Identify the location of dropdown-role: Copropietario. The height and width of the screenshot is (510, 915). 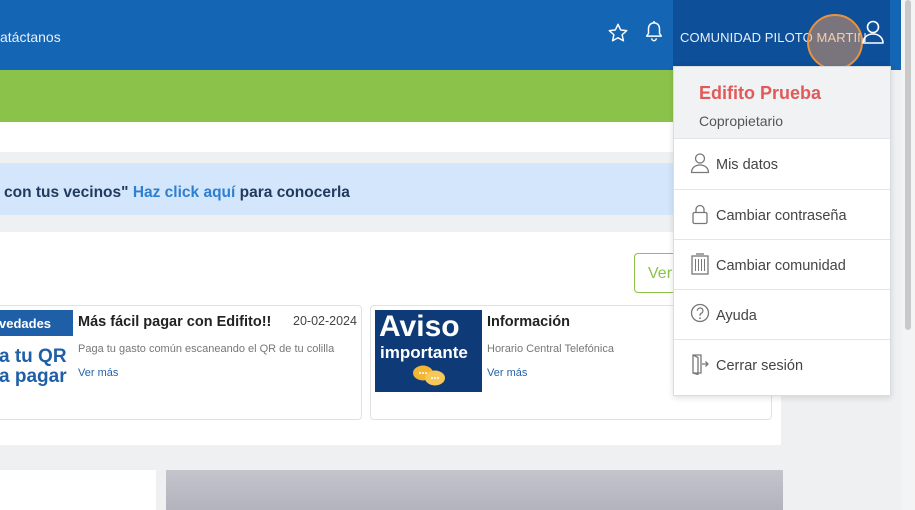
(741, 121).